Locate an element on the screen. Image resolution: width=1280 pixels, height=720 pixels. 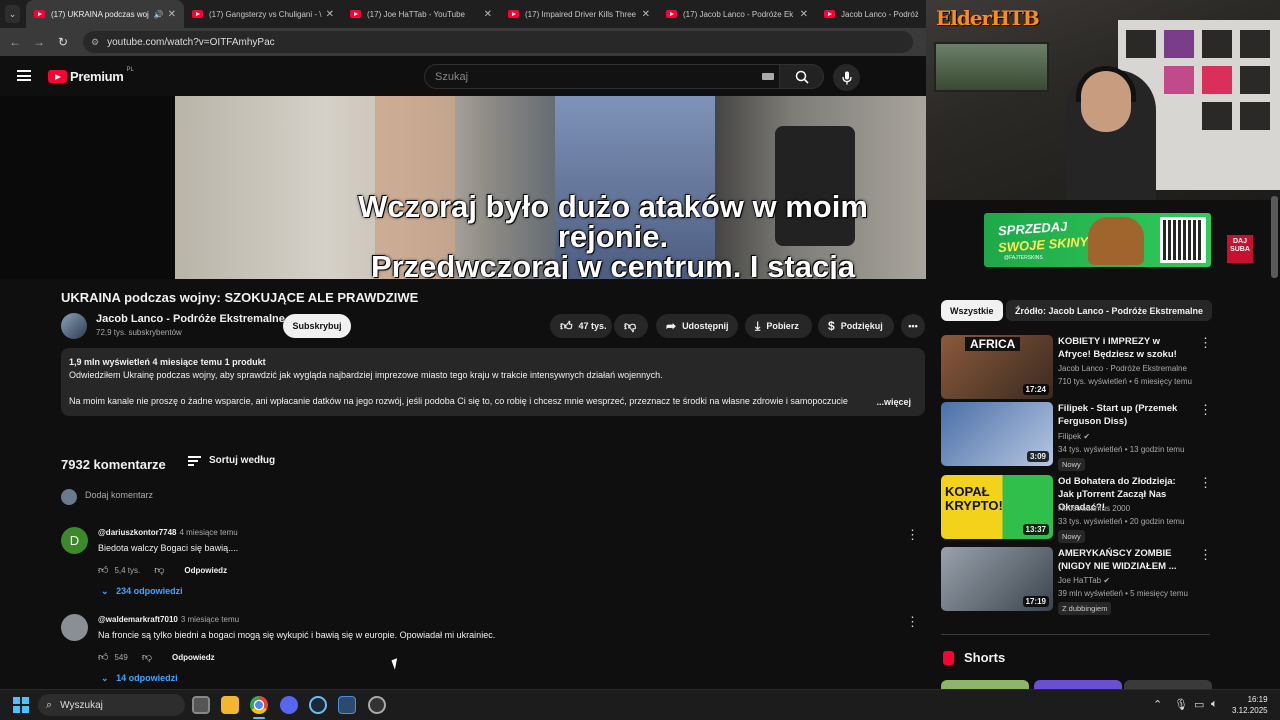
channel-name: Jacob Lanco - Podróże Ekstremalne is located at coordinates (190, 319).